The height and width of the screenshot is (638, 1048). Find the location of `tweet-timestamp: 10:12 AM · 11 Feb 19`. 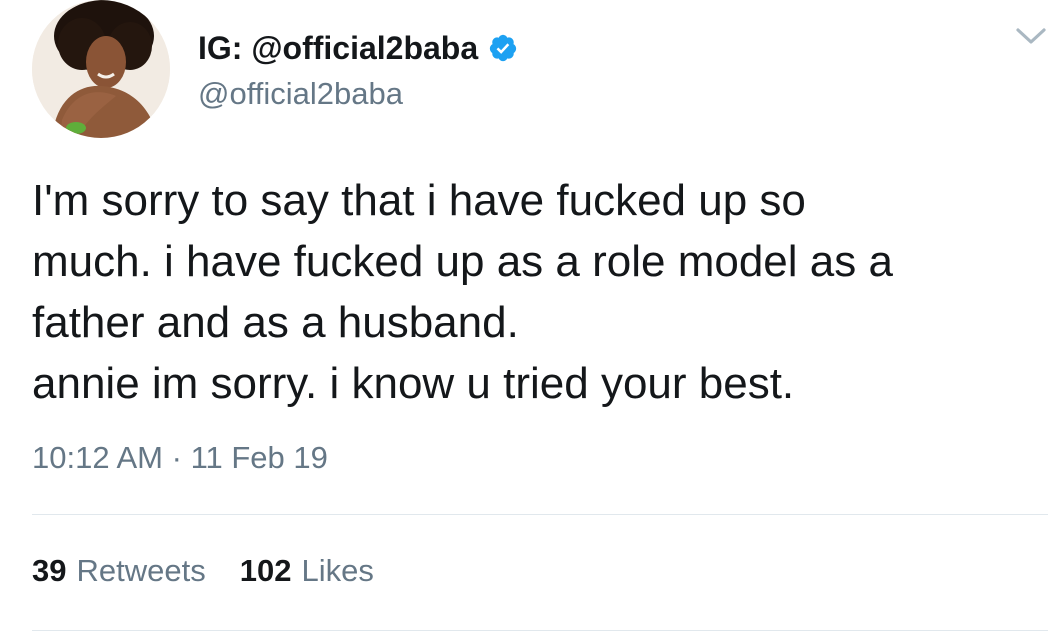

tweet-timestamp: 10:12 AM · 11 Feb 19 is located at coordinates (180, 458).